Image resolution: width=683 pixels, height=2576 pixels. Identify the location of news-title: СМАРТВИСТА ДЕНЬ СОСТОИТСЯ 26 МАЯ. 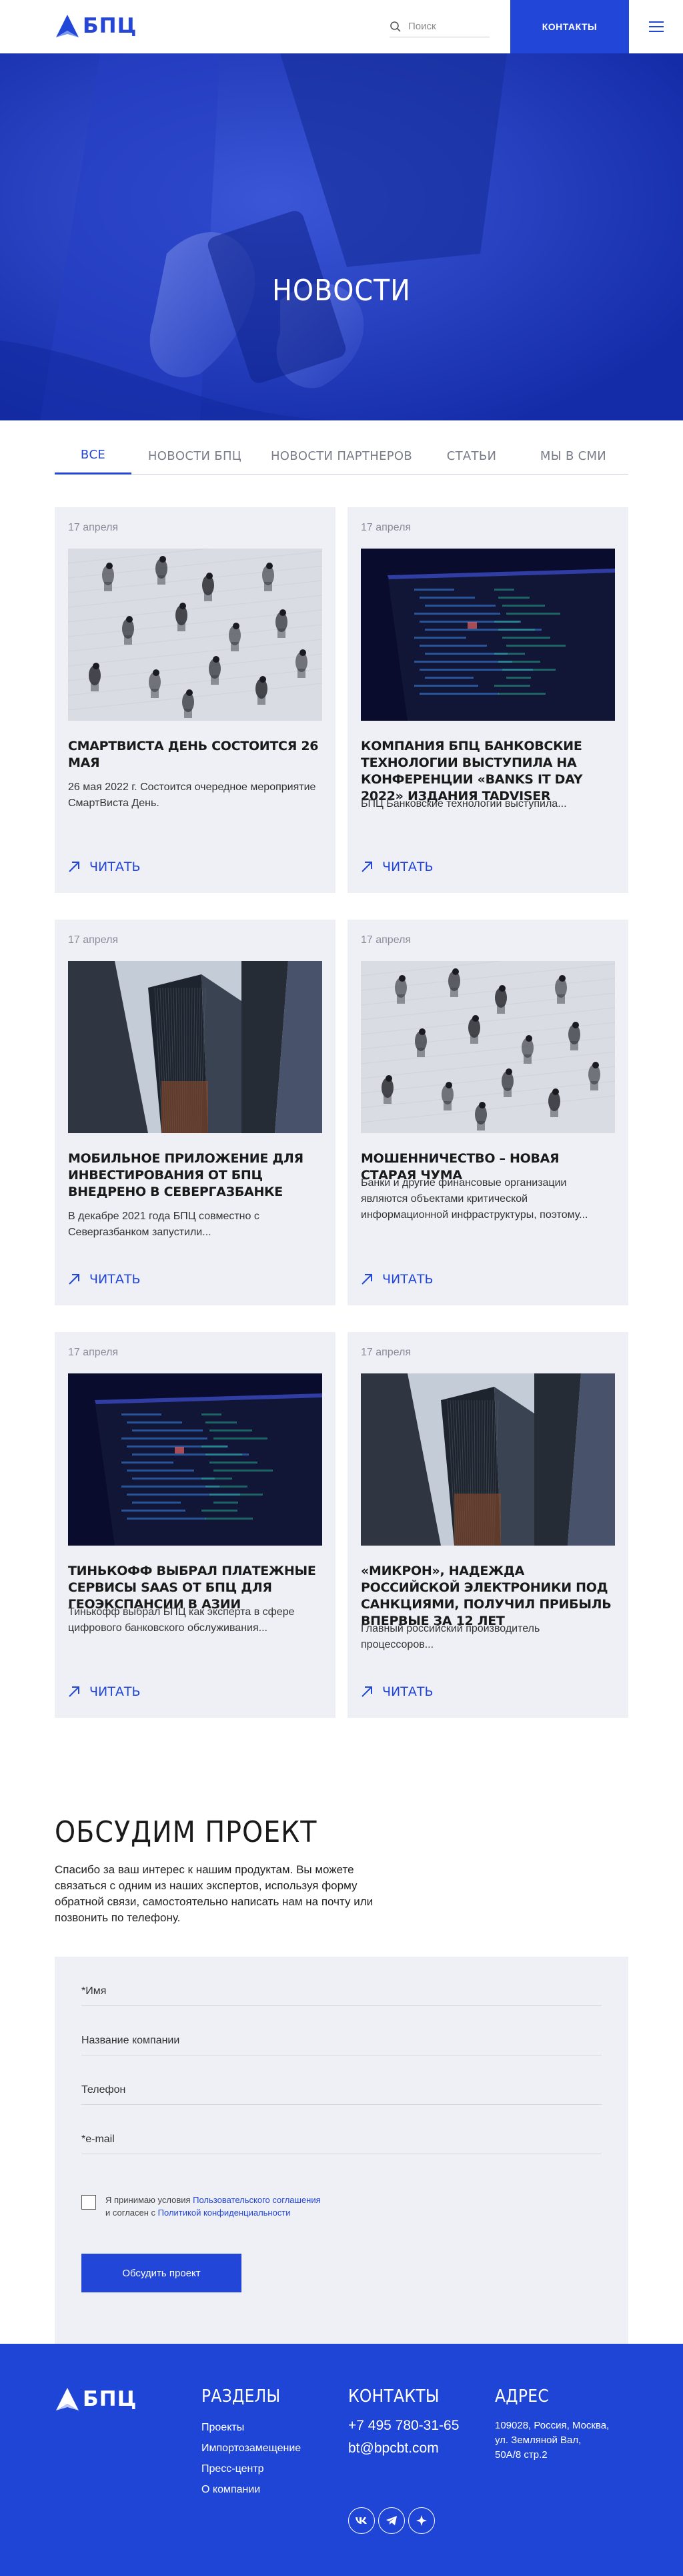
(195, 754).